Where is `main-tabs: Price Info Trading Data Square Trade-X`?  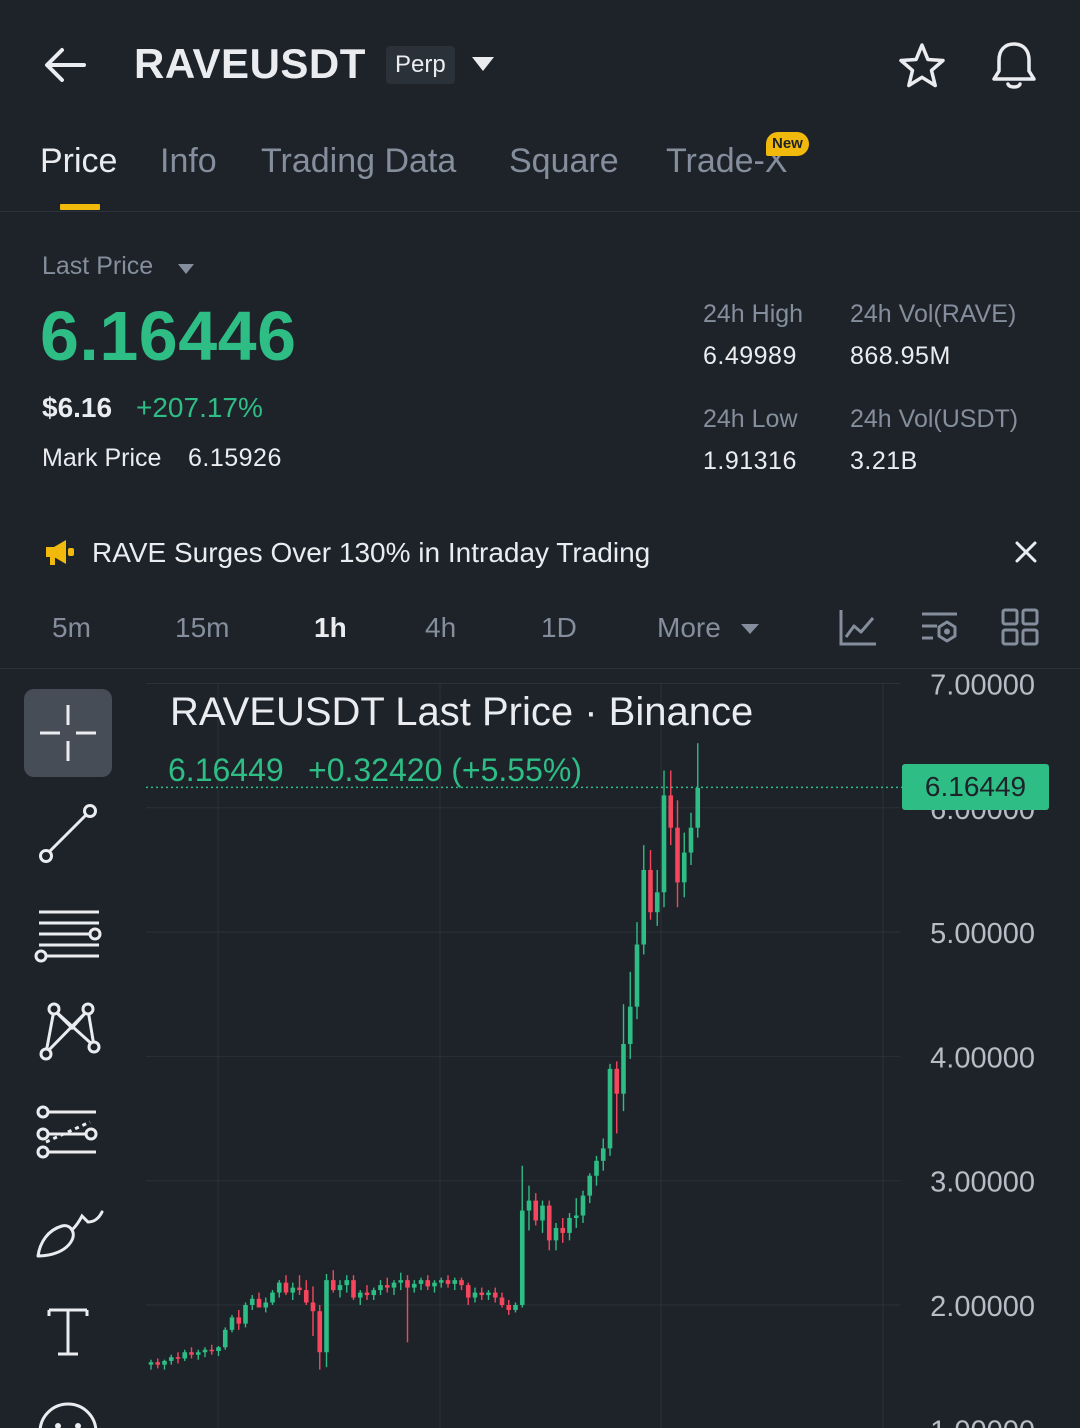
main-tabs: Price Info Trading Data Square Trade-X is located at coordinates (540, 171).